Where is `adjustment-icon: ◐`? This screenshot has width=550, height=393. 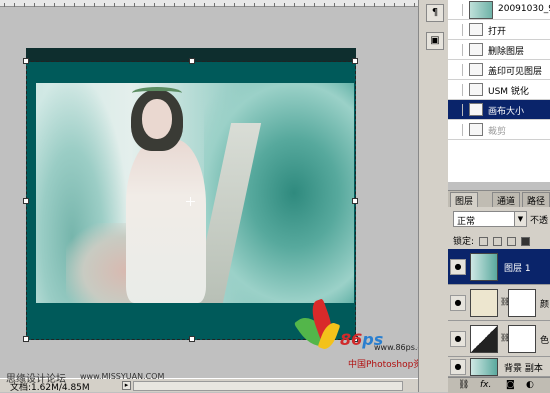 adjustment-icon: ◐ is located at coordinates (530, 385).